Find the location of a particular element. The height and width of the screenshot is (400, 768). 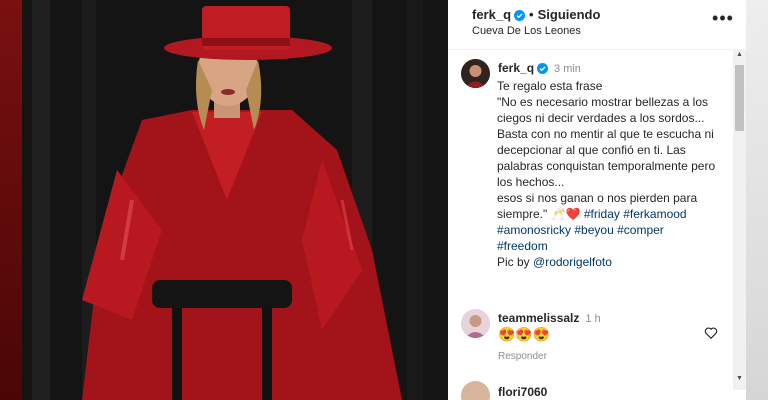

author-username: ferk_q is located at coordinates (491, 14).